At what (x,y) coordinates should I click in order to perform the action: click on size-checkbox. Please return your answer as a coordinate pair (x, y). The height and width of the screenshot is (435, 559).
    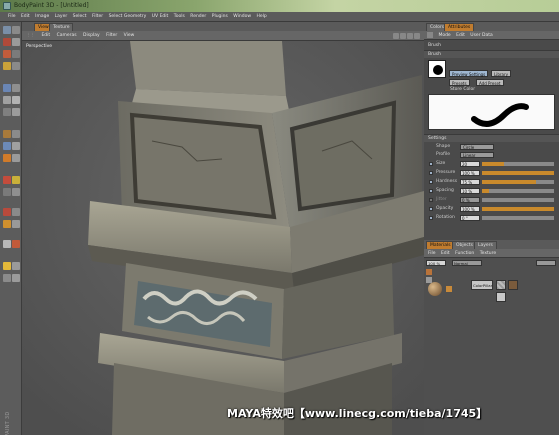
    Looking at the image, I should click on (431, 164).